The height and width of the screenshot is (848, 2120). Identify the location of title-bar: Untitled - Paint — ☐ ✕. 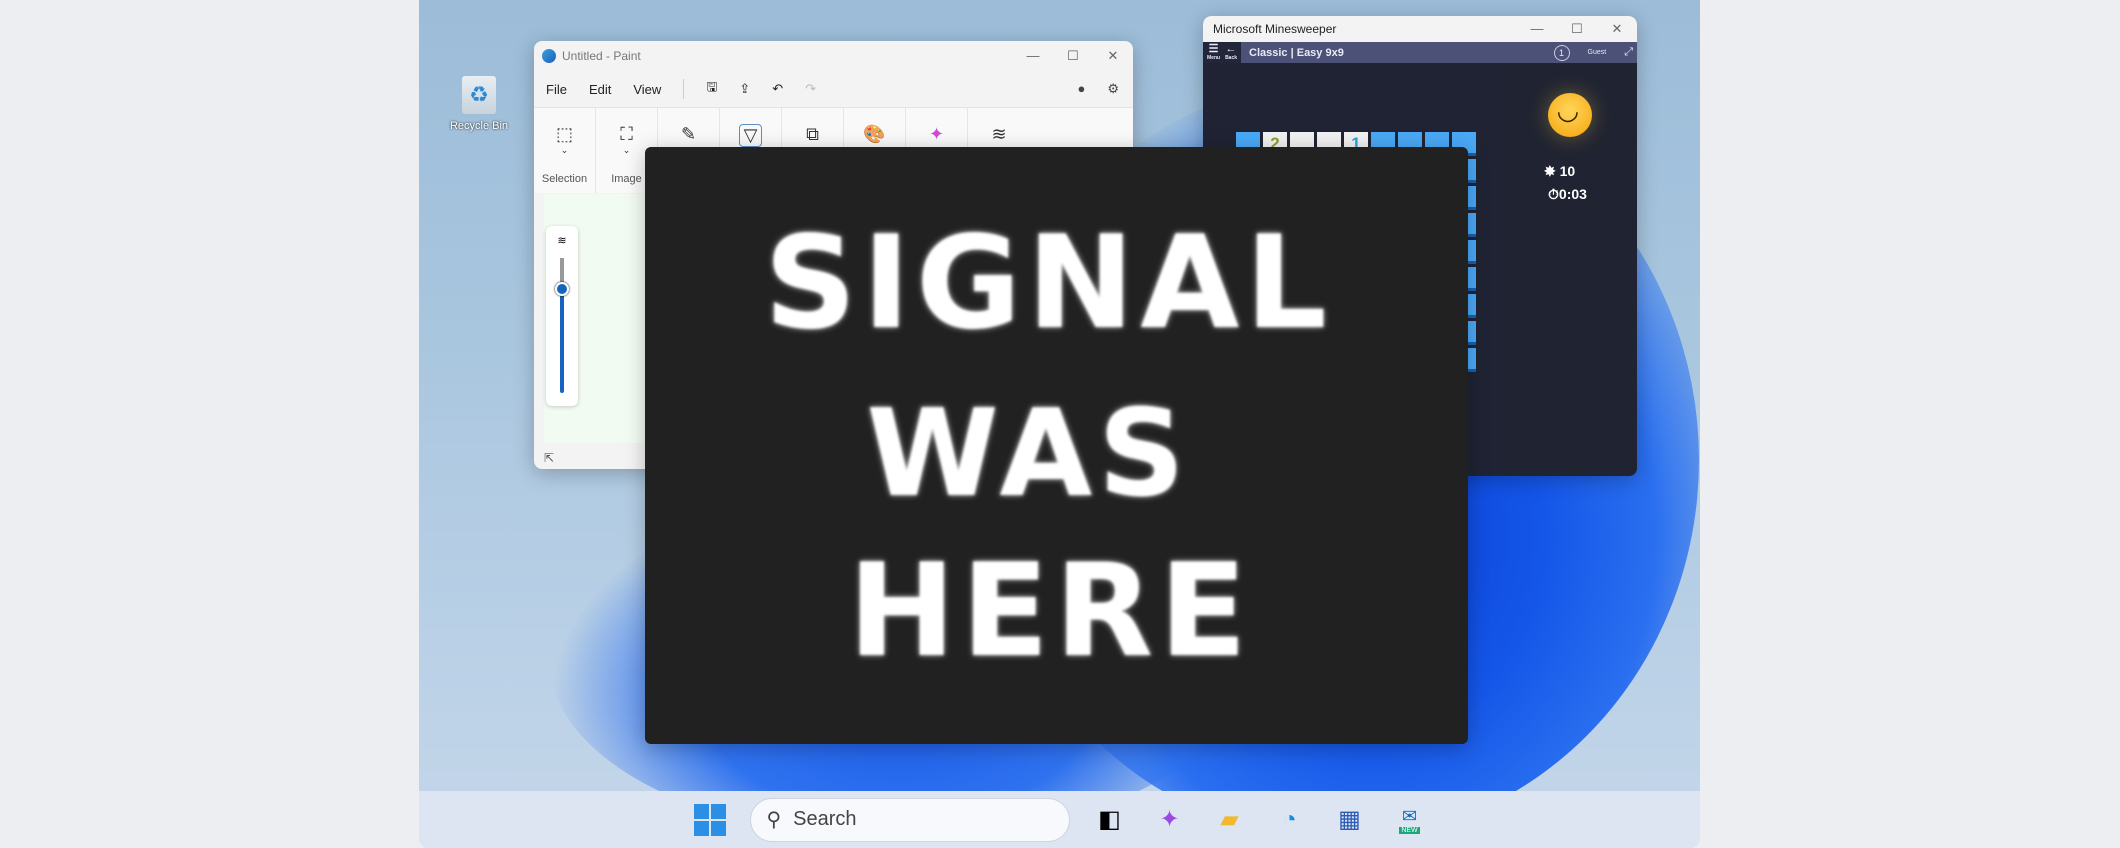
(833, 56).